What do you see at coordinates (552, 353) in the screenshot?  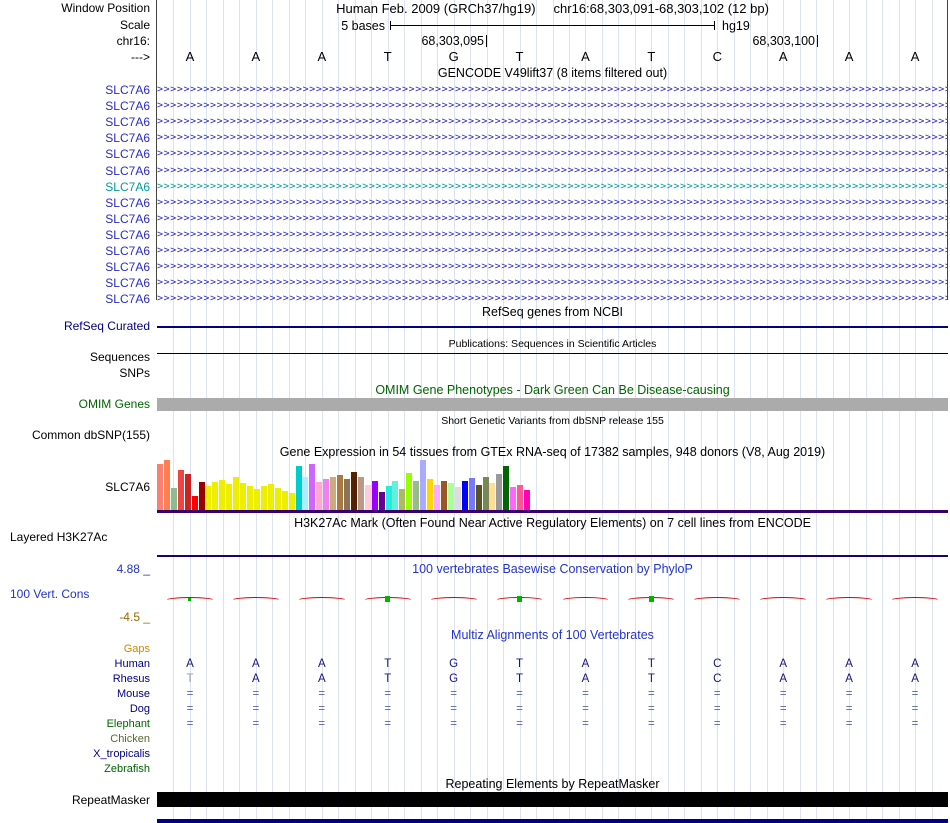 I see `publications-track` at bounding box center [552, 353].